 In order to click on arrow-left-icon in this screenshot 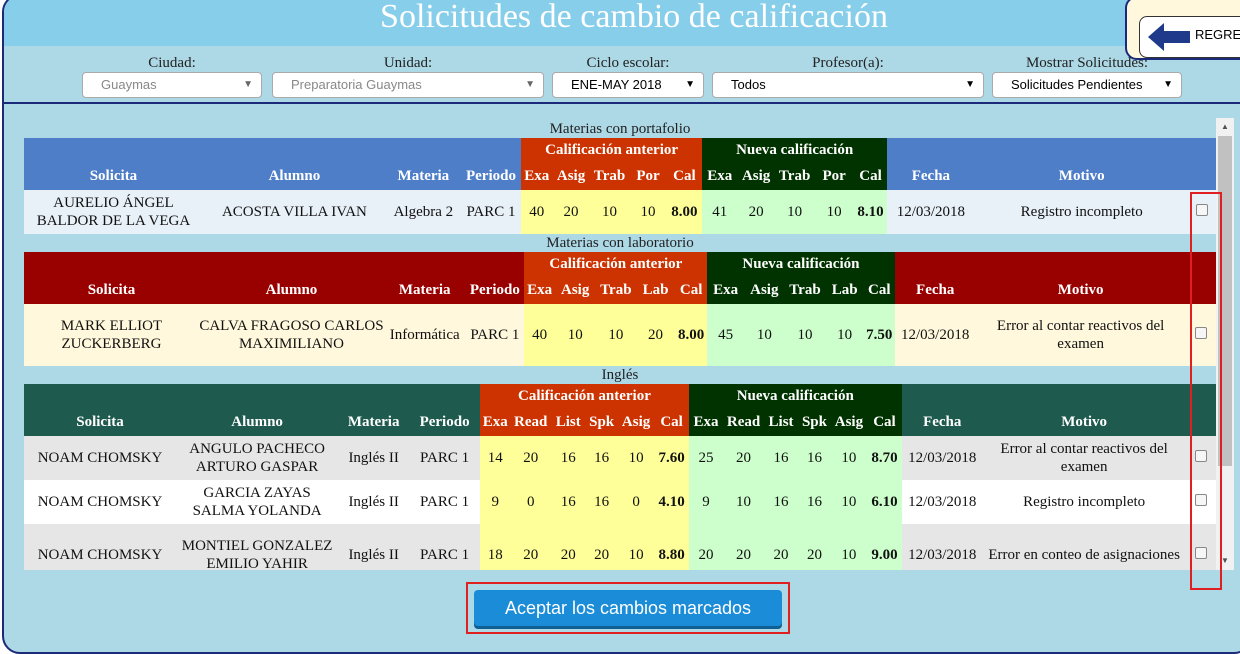, I will do `click(1169, 37)`.